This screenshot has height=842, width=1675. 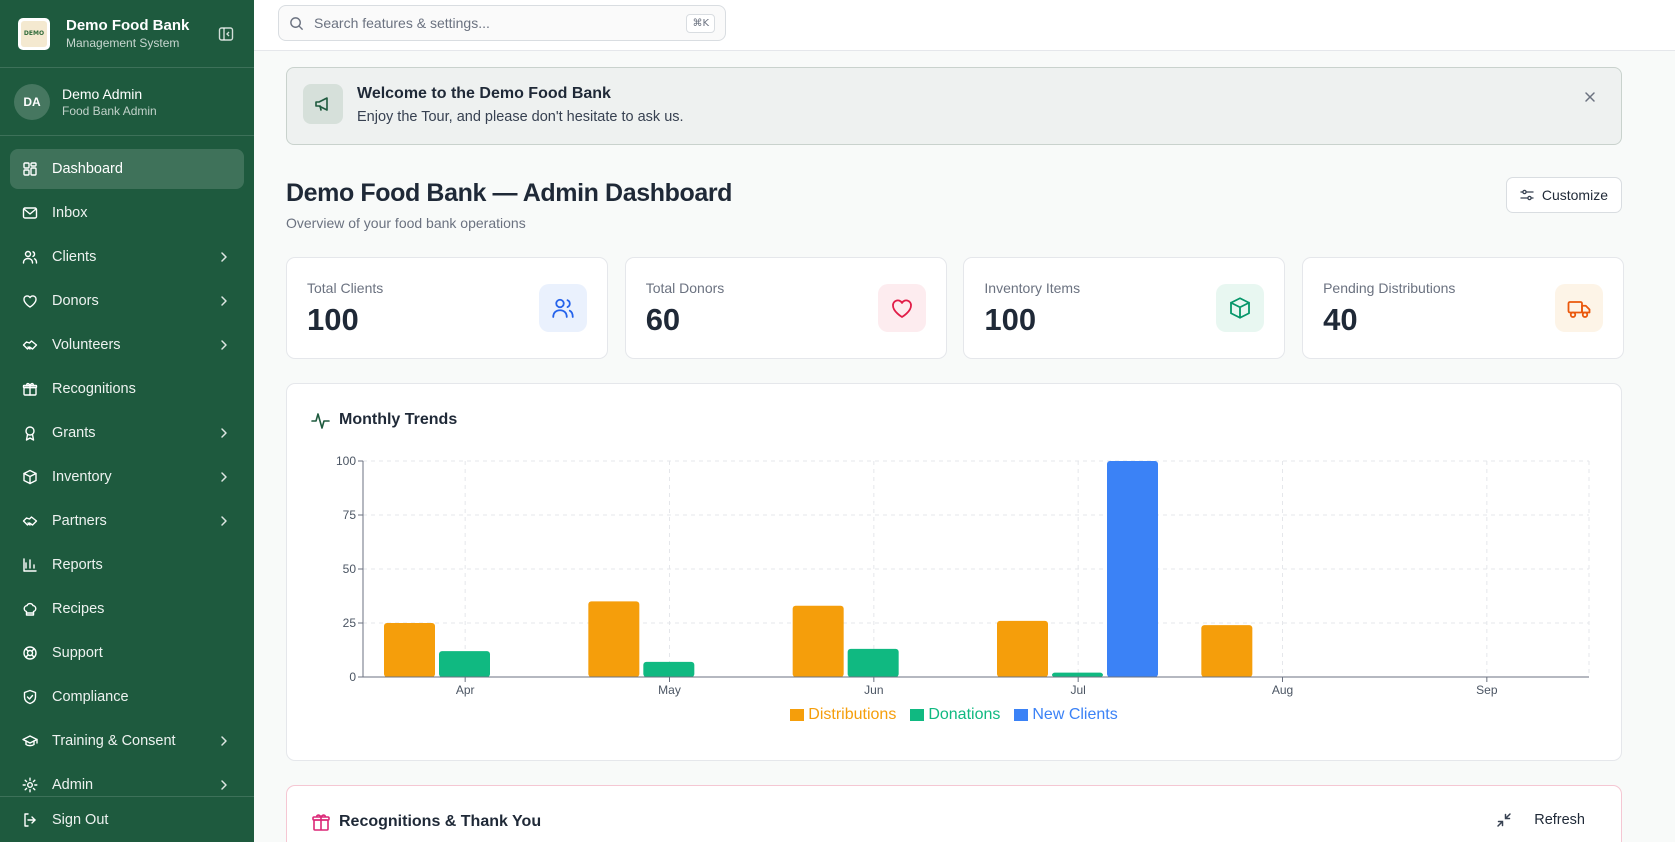 What do you see at coordinates (785, 308) in the screenshot?
I see `stat-card-total-donors: Total Donors 60` at bounding box center [785, 308].